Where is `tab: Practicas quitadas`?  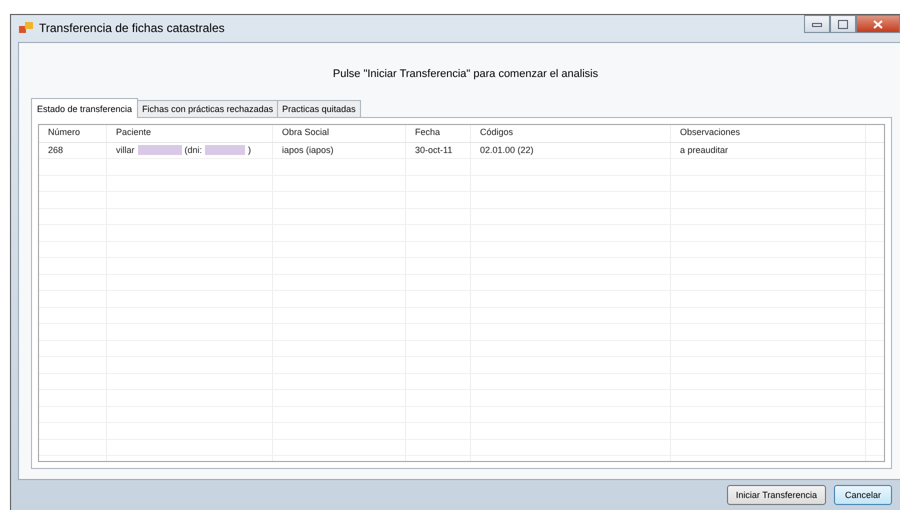
tab: Practicas quitadas is located at coordinates (319, 108).